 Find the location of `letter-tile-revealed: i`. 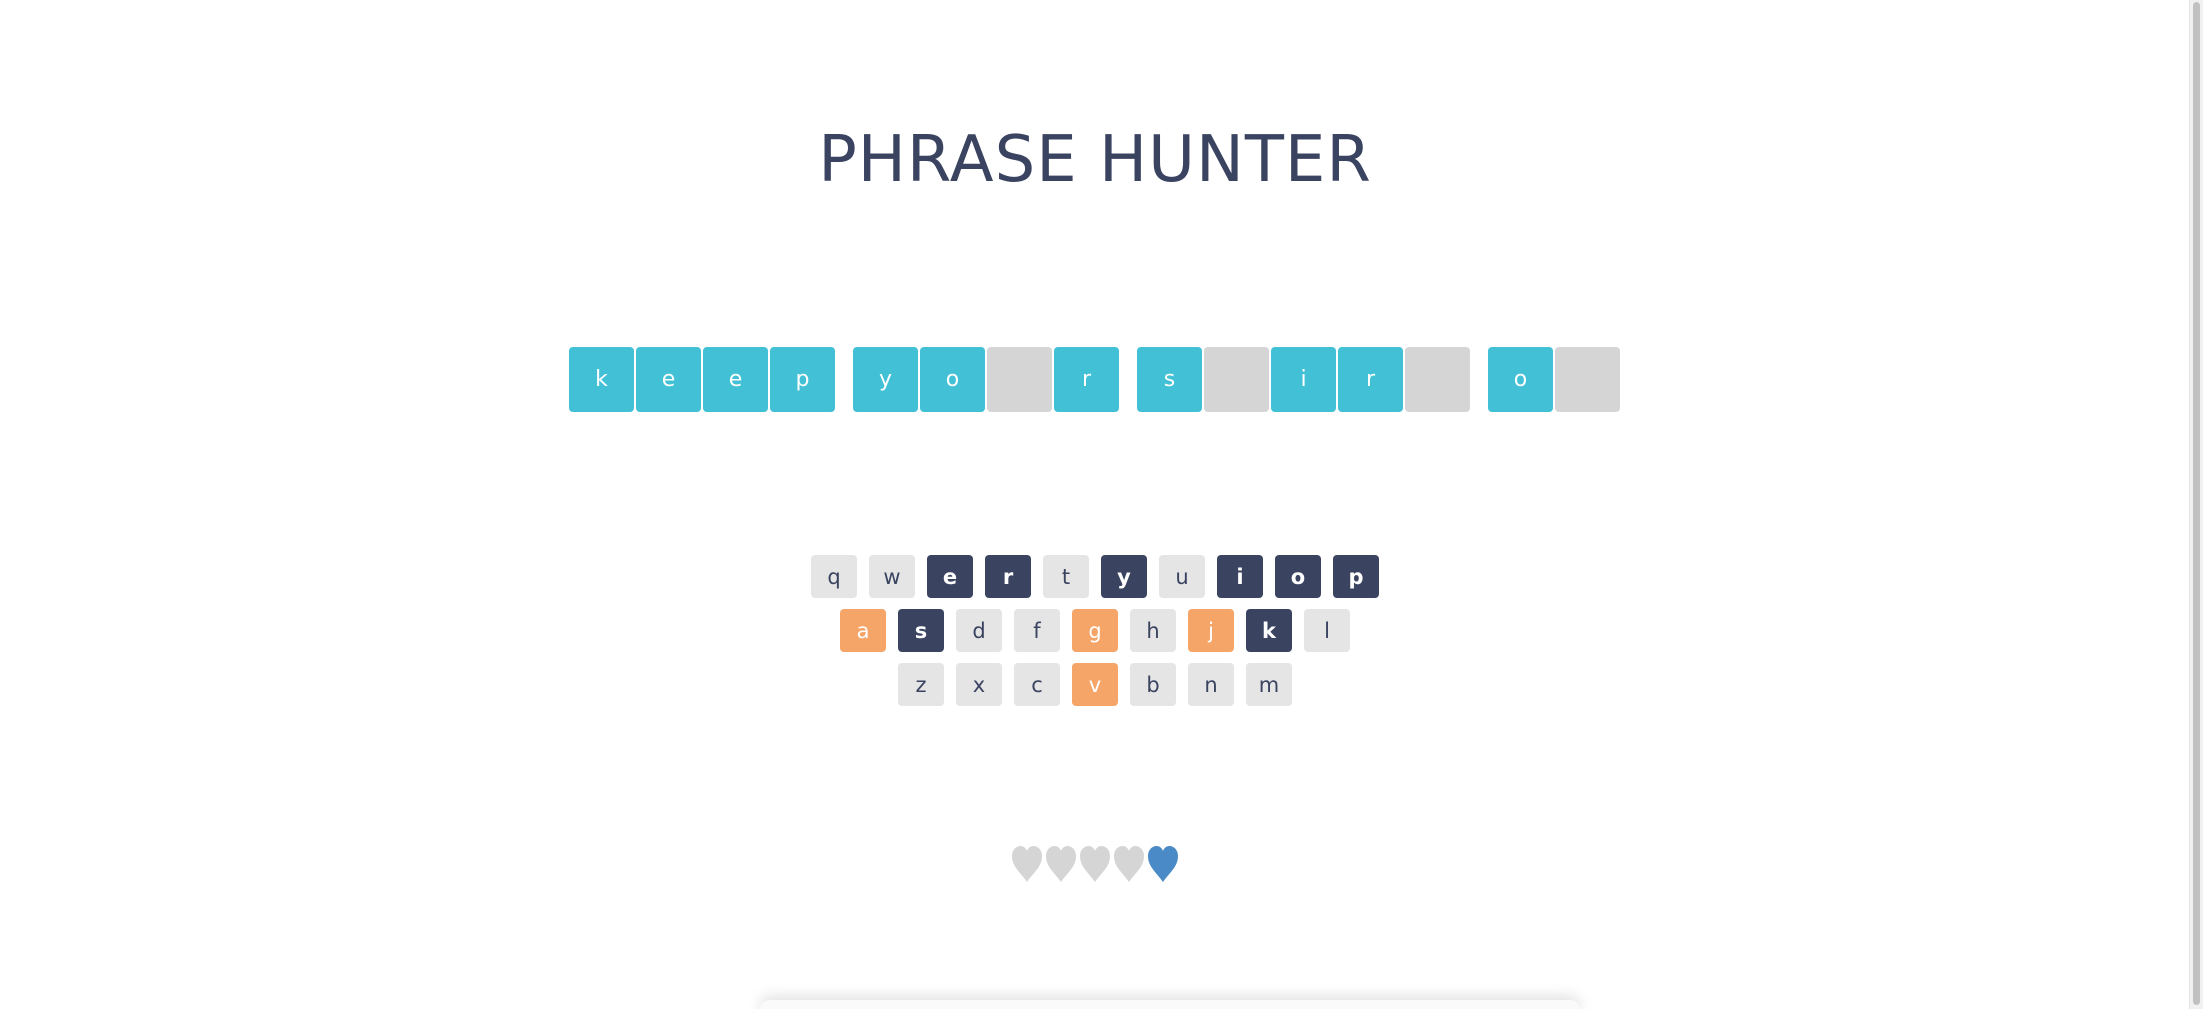

letter-tile-revealed: i is located at coordinates (1303, 379).